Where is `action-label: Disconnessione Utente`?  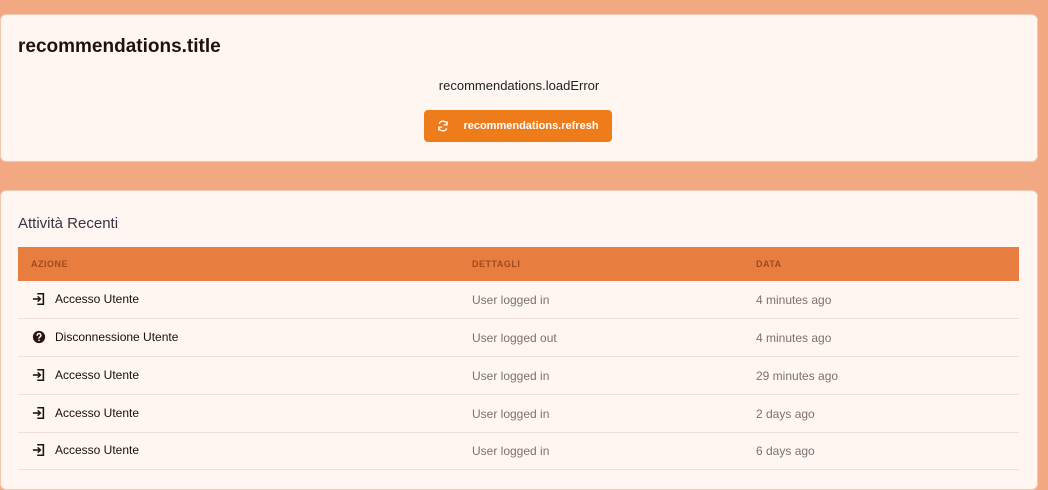
action-label: Disconnessione Utente is located at coordinates (117, 337).